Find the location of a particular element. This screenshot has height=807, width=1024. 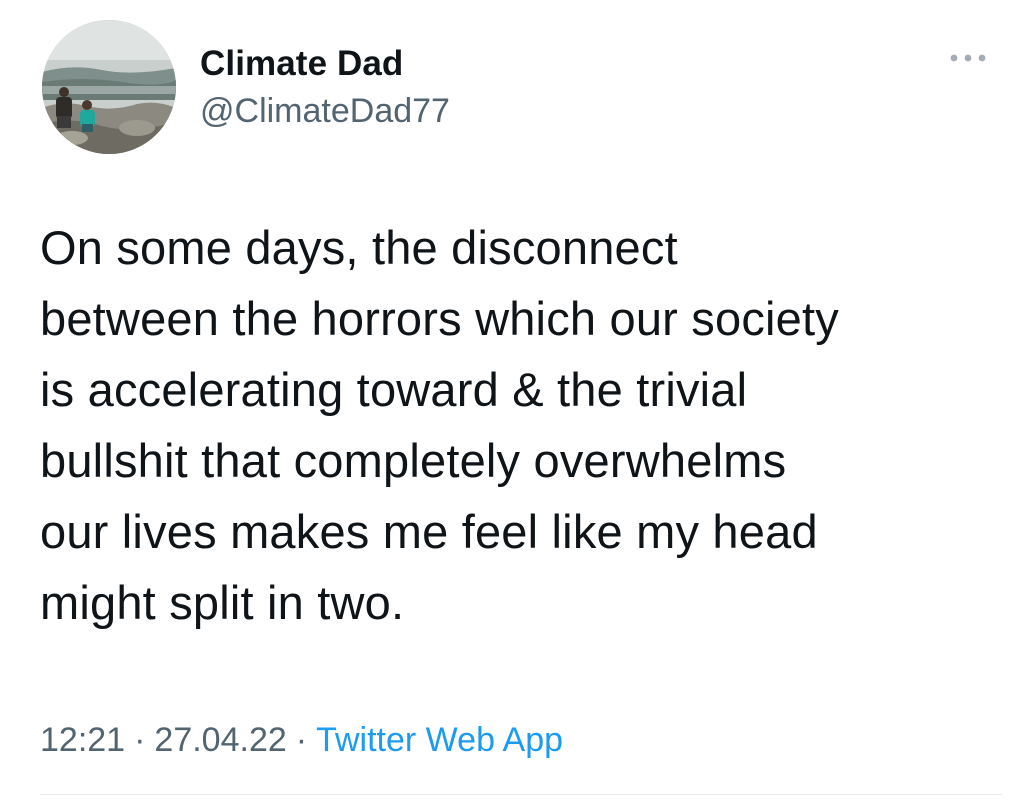

tweet-metadata: 12:21 · 27.04.22 · Twitter Web App is located at coordinates (301, 740).